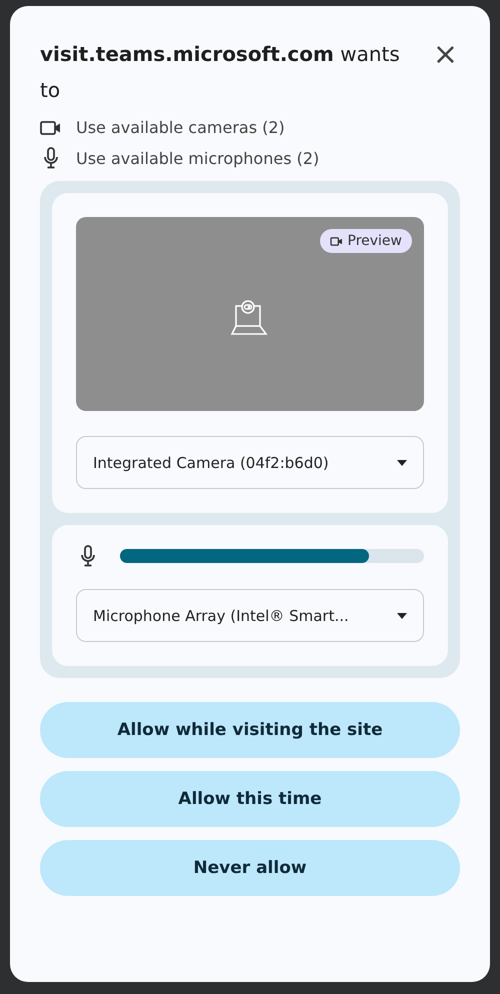  Describe the element at coordinates (88, 556) in the screenshot. I see `microphone-icon` at that location.